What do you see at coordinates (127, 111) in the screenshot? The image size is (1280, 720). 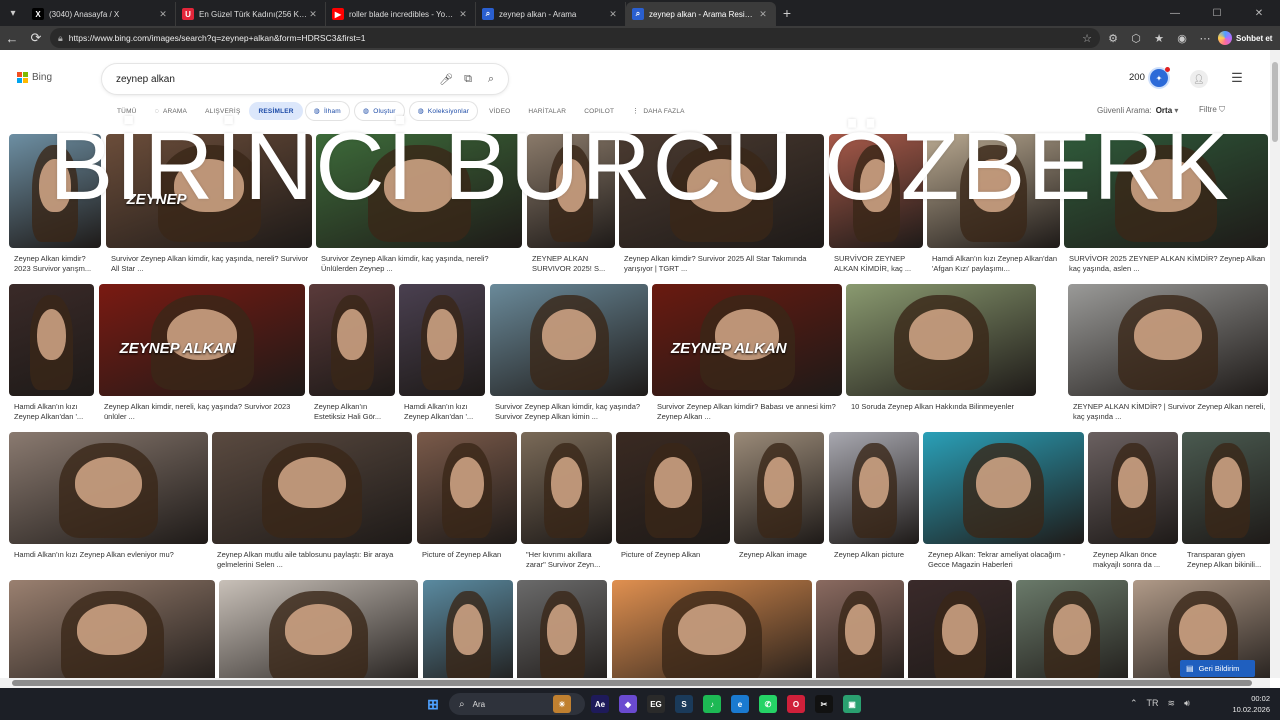 I see `scope-tab: TÜMÜ` at bounding box center [127, 111].